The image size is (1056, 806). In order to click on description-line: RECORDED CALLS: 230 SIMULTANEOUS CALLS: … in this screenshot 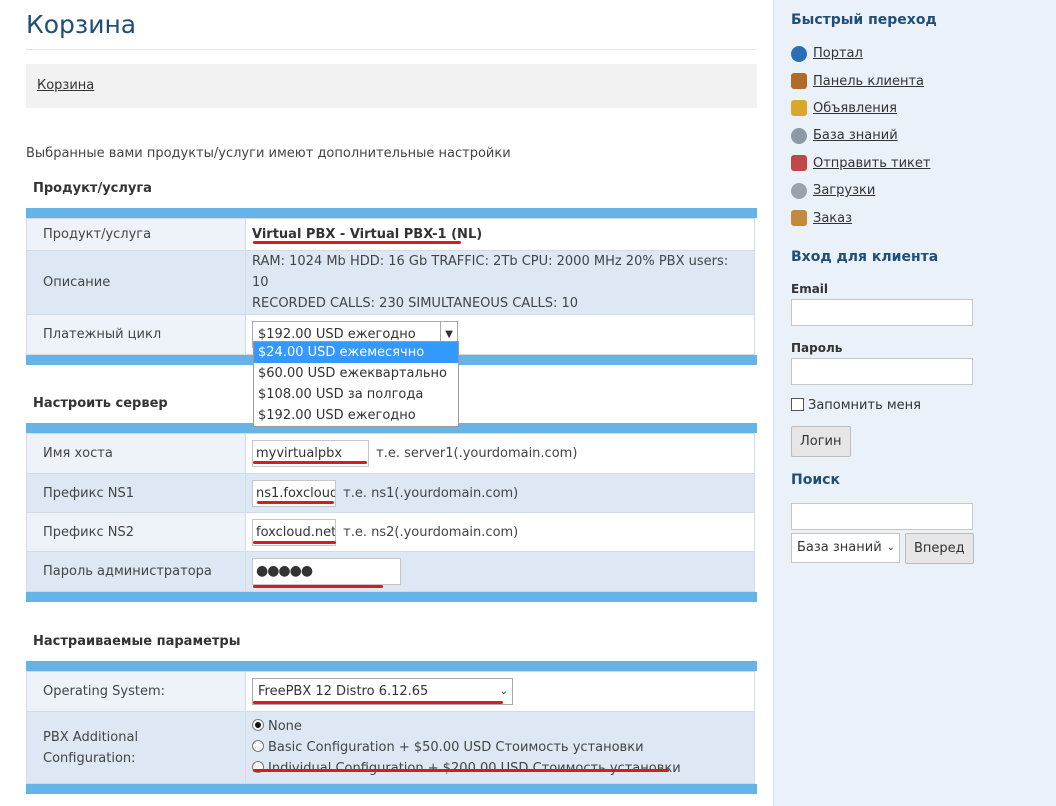, I will do `click(415, 303)`.